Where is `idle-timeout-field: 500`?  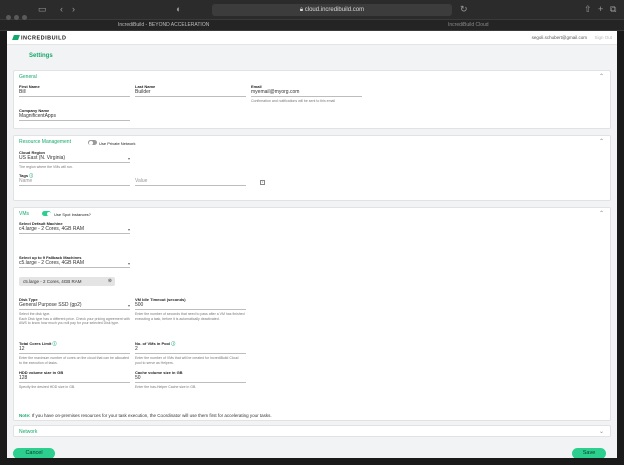 idle-timeout-field: 500 is located at coordinates (190, 306).